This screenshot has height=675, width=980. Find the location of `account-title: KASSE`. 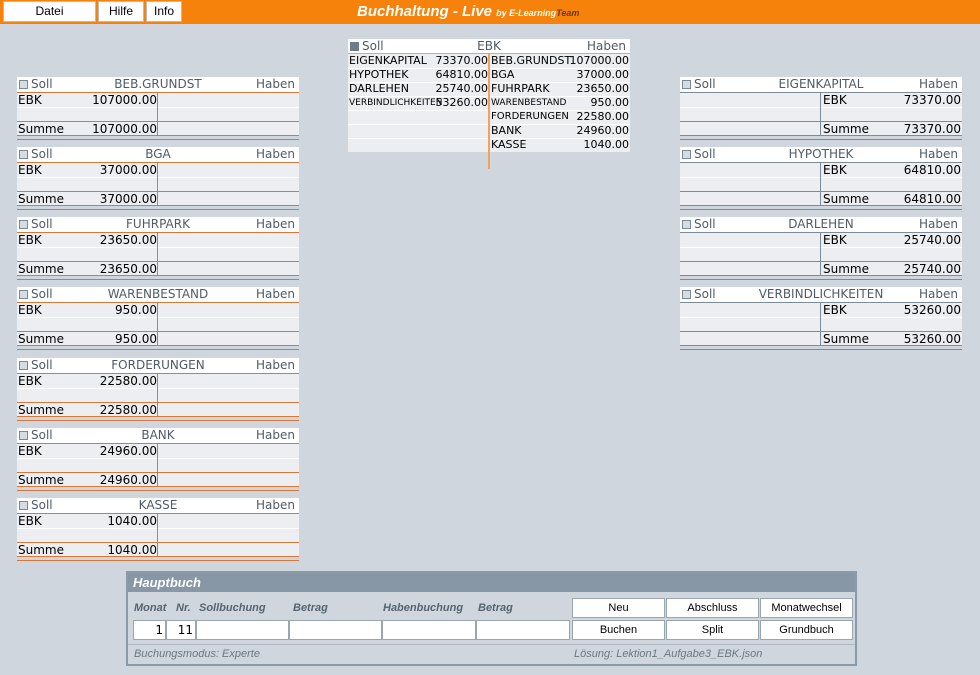

account-title: KASSE is located at coordinates (158, 505).